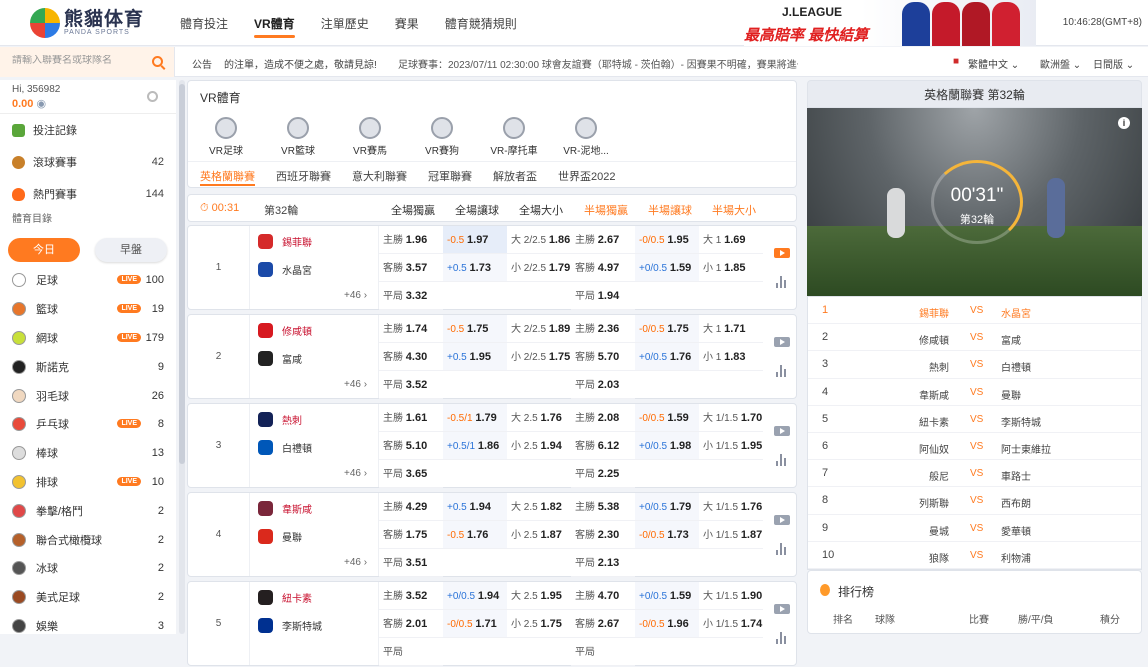 Image resolution: width=1148 pixels, height=667 pixels. Describe the element at coordinates (1060, 63) in the screenshot. I see `odds-format-select: 歐洲盤 ⌄` at that location.